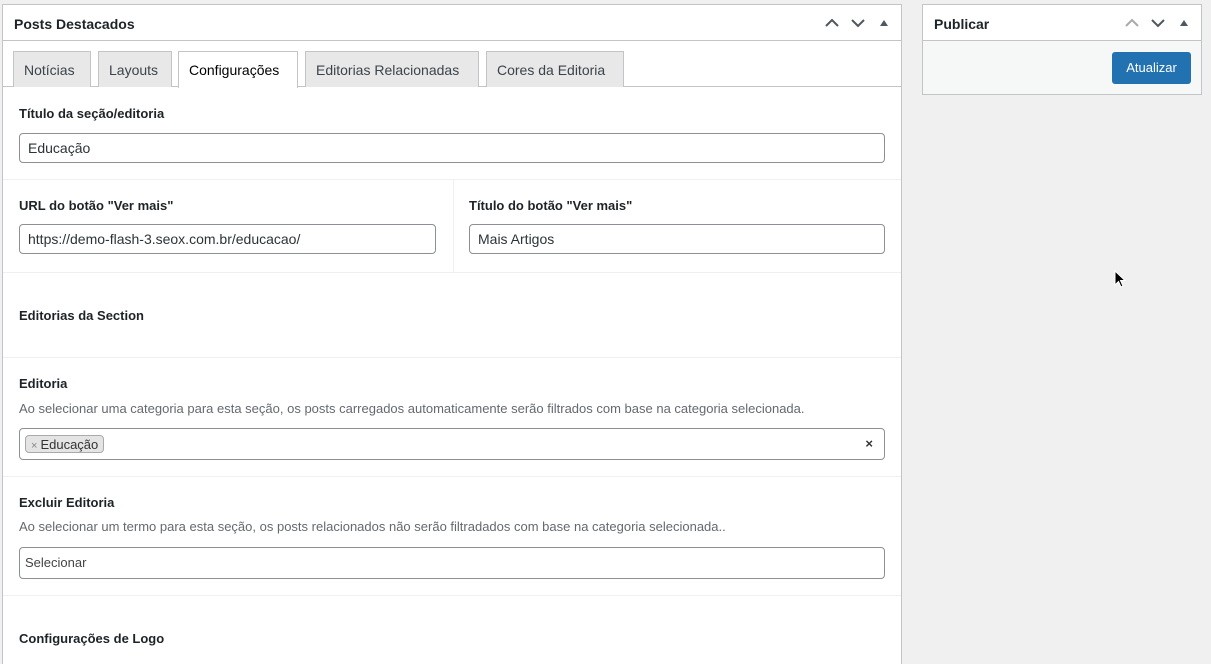  Describe the element at coordinates (452, 563) in the screenshot. I see `excluir-editoria-select: Selecionar` at that location.